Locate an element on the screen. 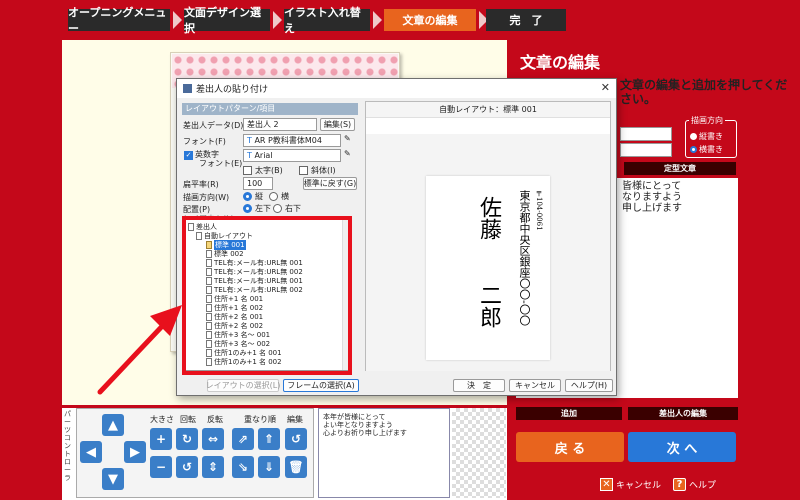 This screenshot has height=500, width=800. rotate-label: 回転 is located at coordinates (188, 419).